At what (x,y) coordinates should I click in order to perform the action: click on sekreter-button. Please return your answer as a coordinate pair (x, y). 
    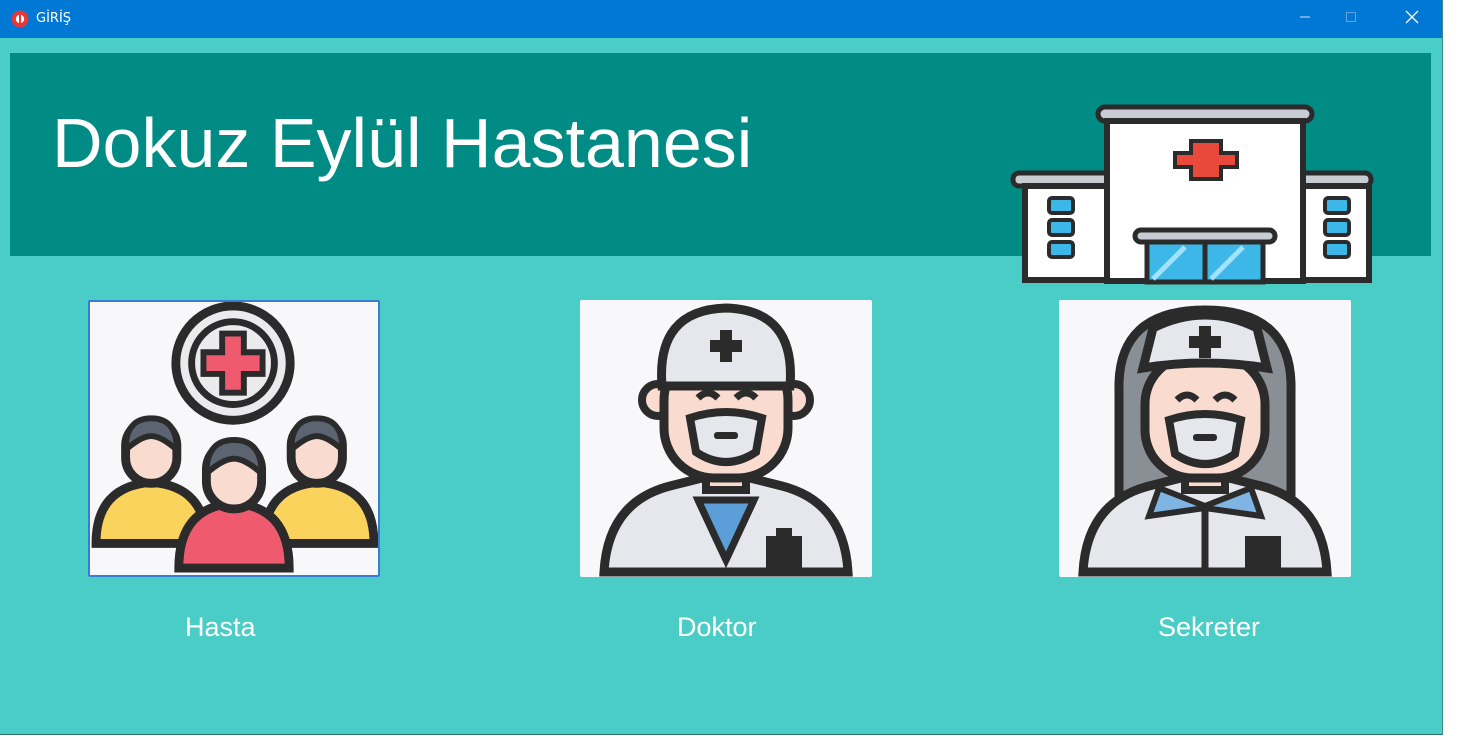
    Looking at the image, I should click on (1205, 438).